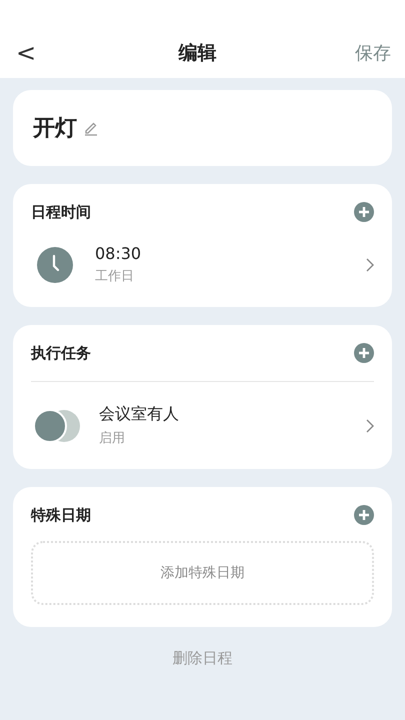 This screenshot has height=720, width=405. What do you see at coordinates (373, 53) in the screenshot?
I see `save-button: 保存` at bounding box center [373, 53].